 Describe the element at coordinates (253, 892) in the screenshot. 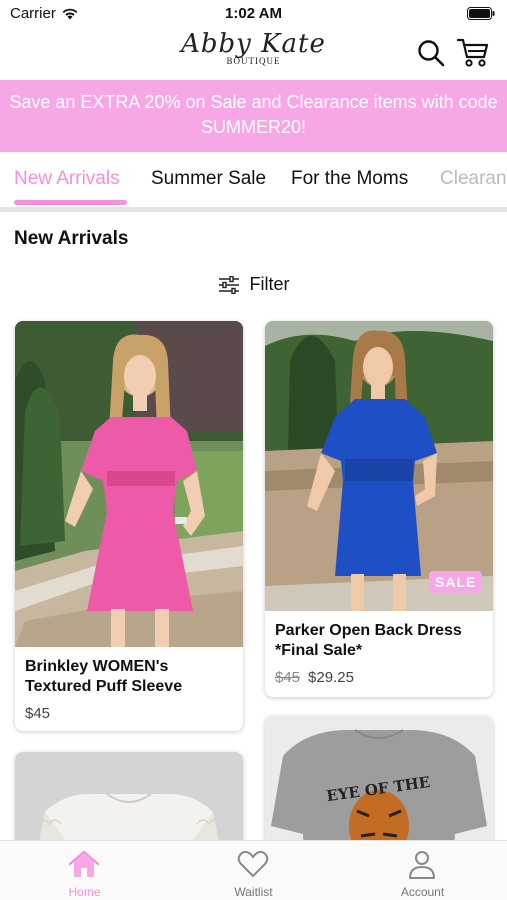

I see `nav-waitlist-label: Waitlist` at that location.